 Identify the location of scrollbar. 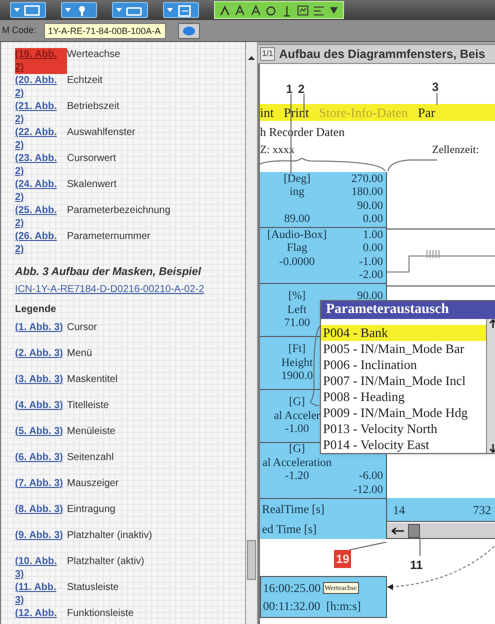
(251, 333).